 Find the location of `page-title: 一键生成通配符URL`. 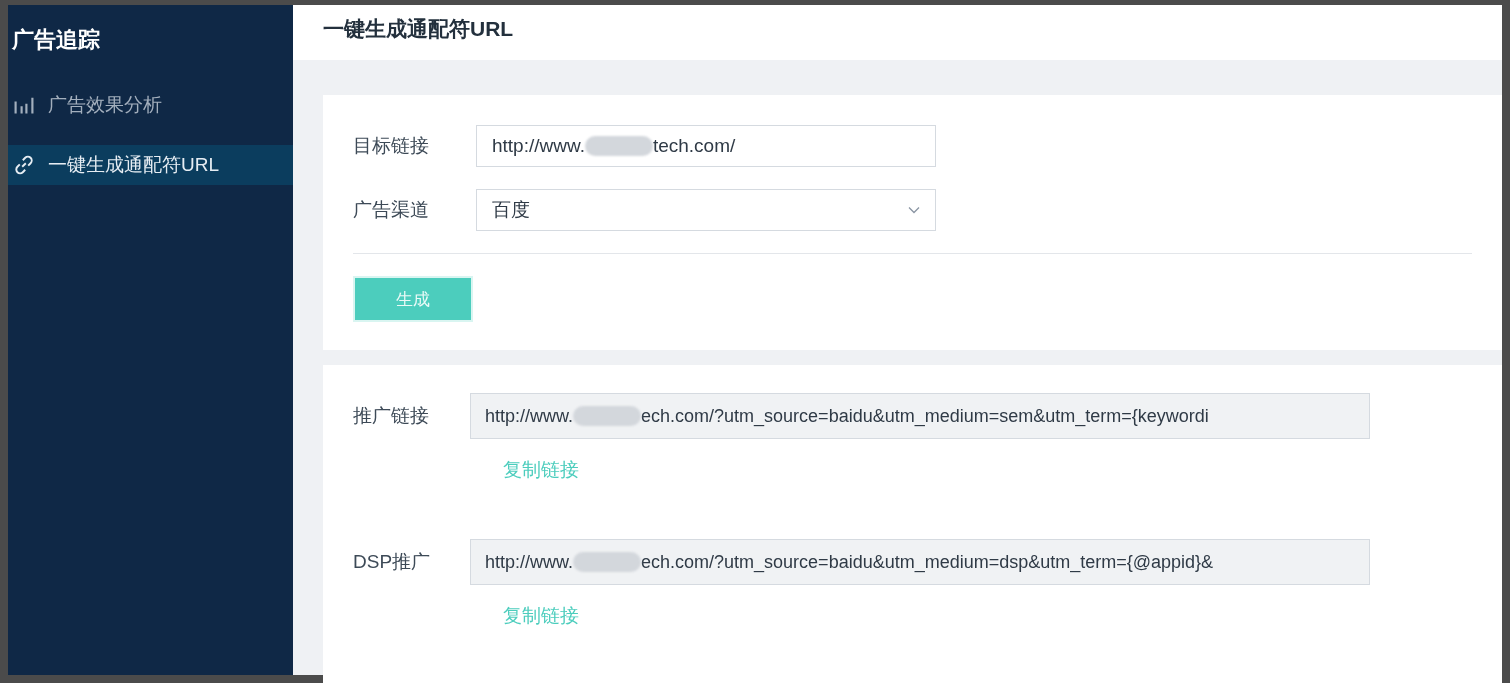

page-title: 一键生成通配符URL is located at coordinates (418, 29).